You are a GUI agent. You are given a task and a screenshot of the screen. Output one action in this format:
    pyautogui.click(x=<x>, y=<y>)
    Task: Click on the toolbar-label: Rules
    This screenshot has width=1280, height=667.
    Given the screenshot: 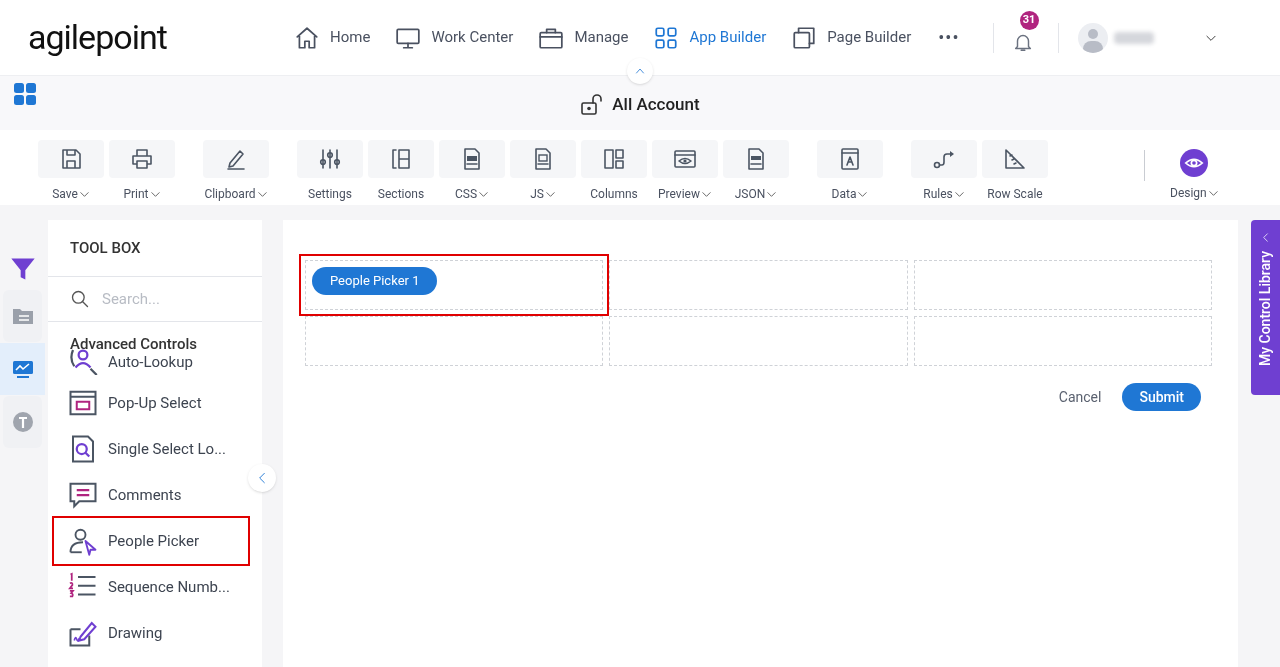 What is the action you would take?
    pyautogui.click(x=938, y=194)
    